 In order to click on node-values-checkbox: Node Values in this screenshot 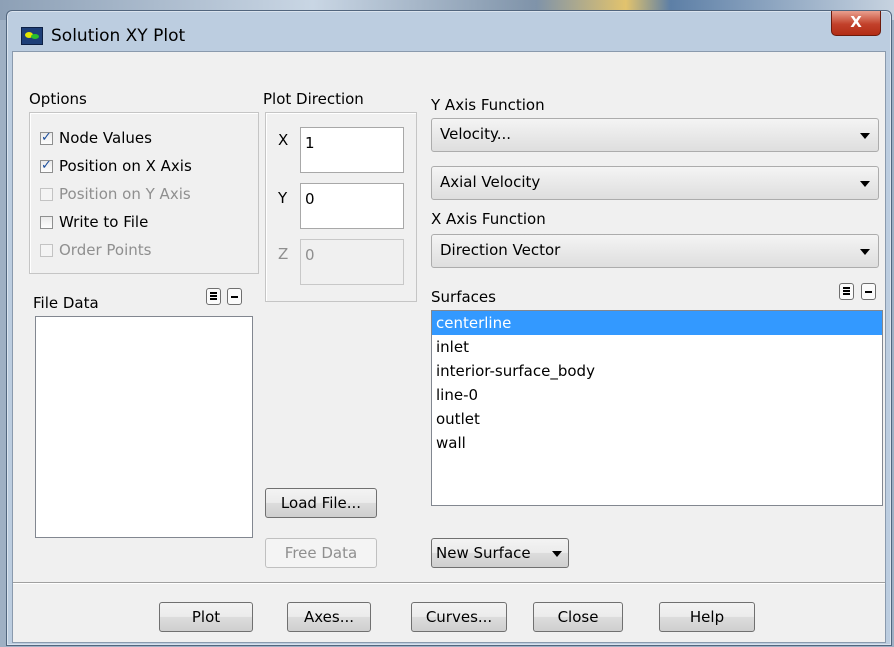, I will do `click(96, 138)`.